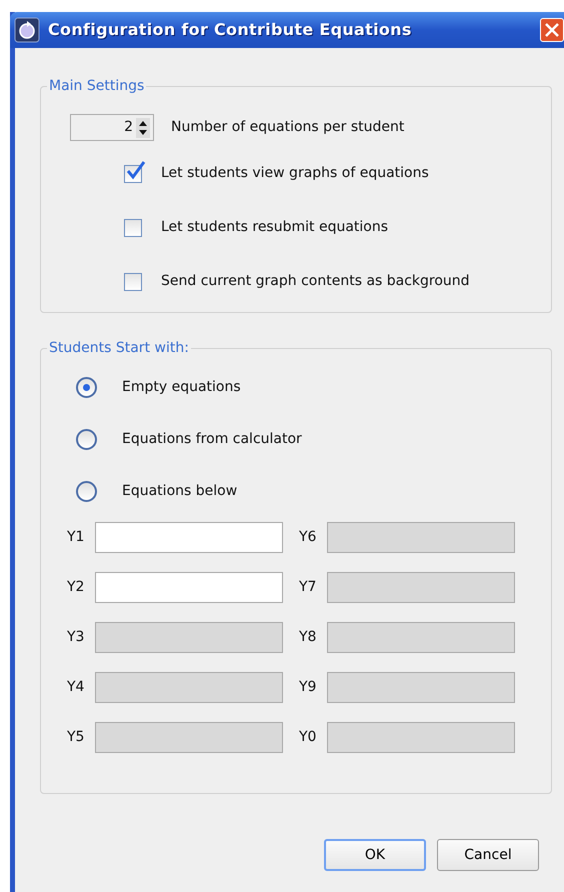 Image resolution: width=564 pixels, height=892 pixels. Describe the element at coordinates (230, 30) in the screenshot. I see `window-title: Configuration for Contribute Equations` at that location.